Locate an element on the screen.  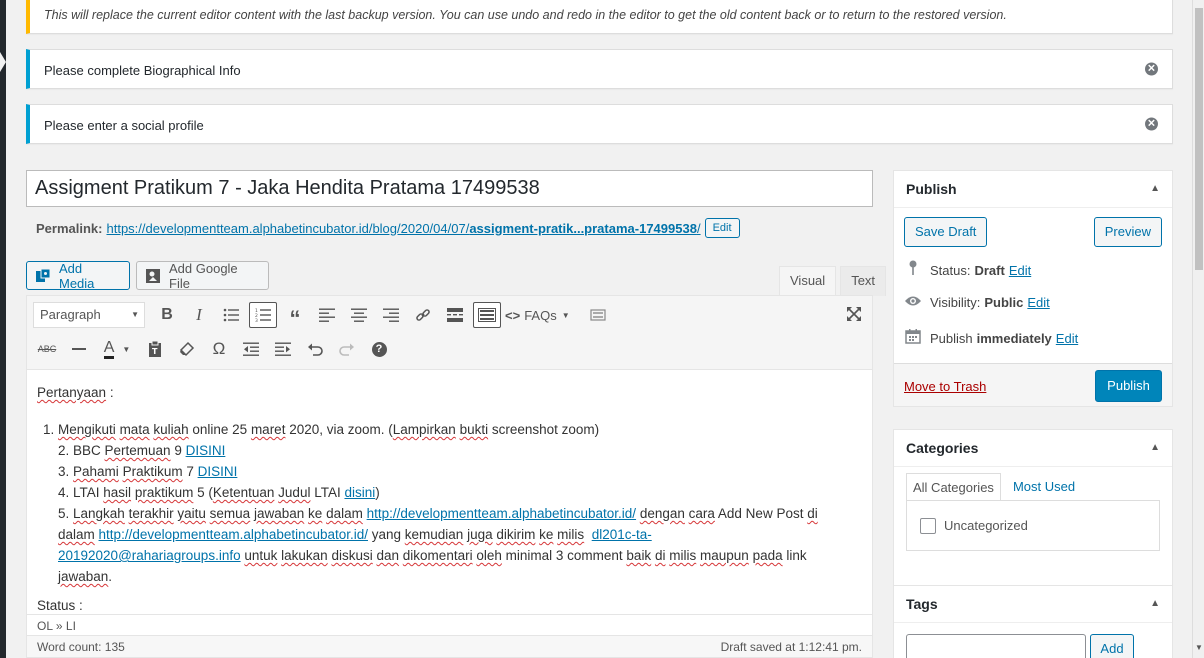
help-icon: ? is located at coordinates (379, 349).